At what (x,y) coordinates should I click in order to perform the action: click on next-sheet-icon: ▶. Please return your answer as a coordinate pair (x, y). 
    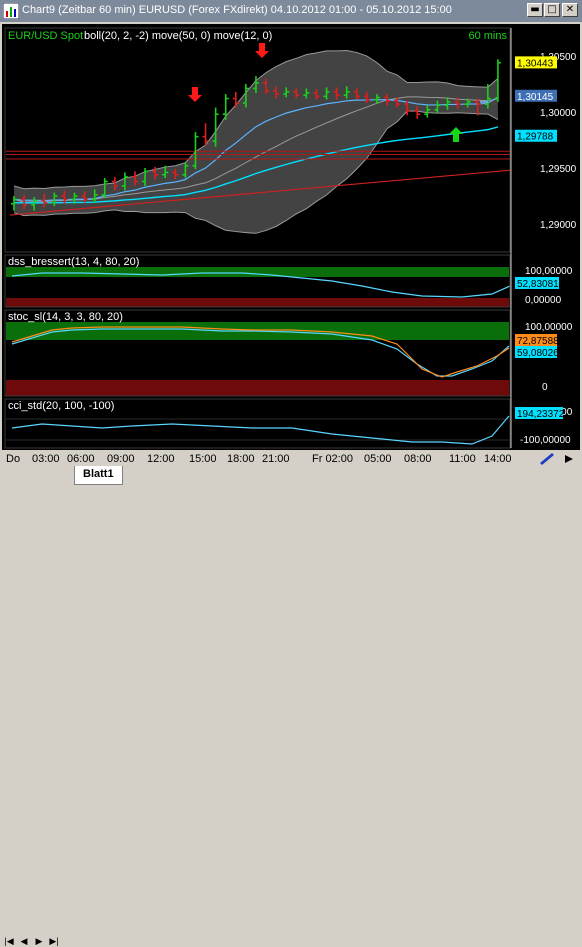
    Looking at the image, I should click on (39, 941).